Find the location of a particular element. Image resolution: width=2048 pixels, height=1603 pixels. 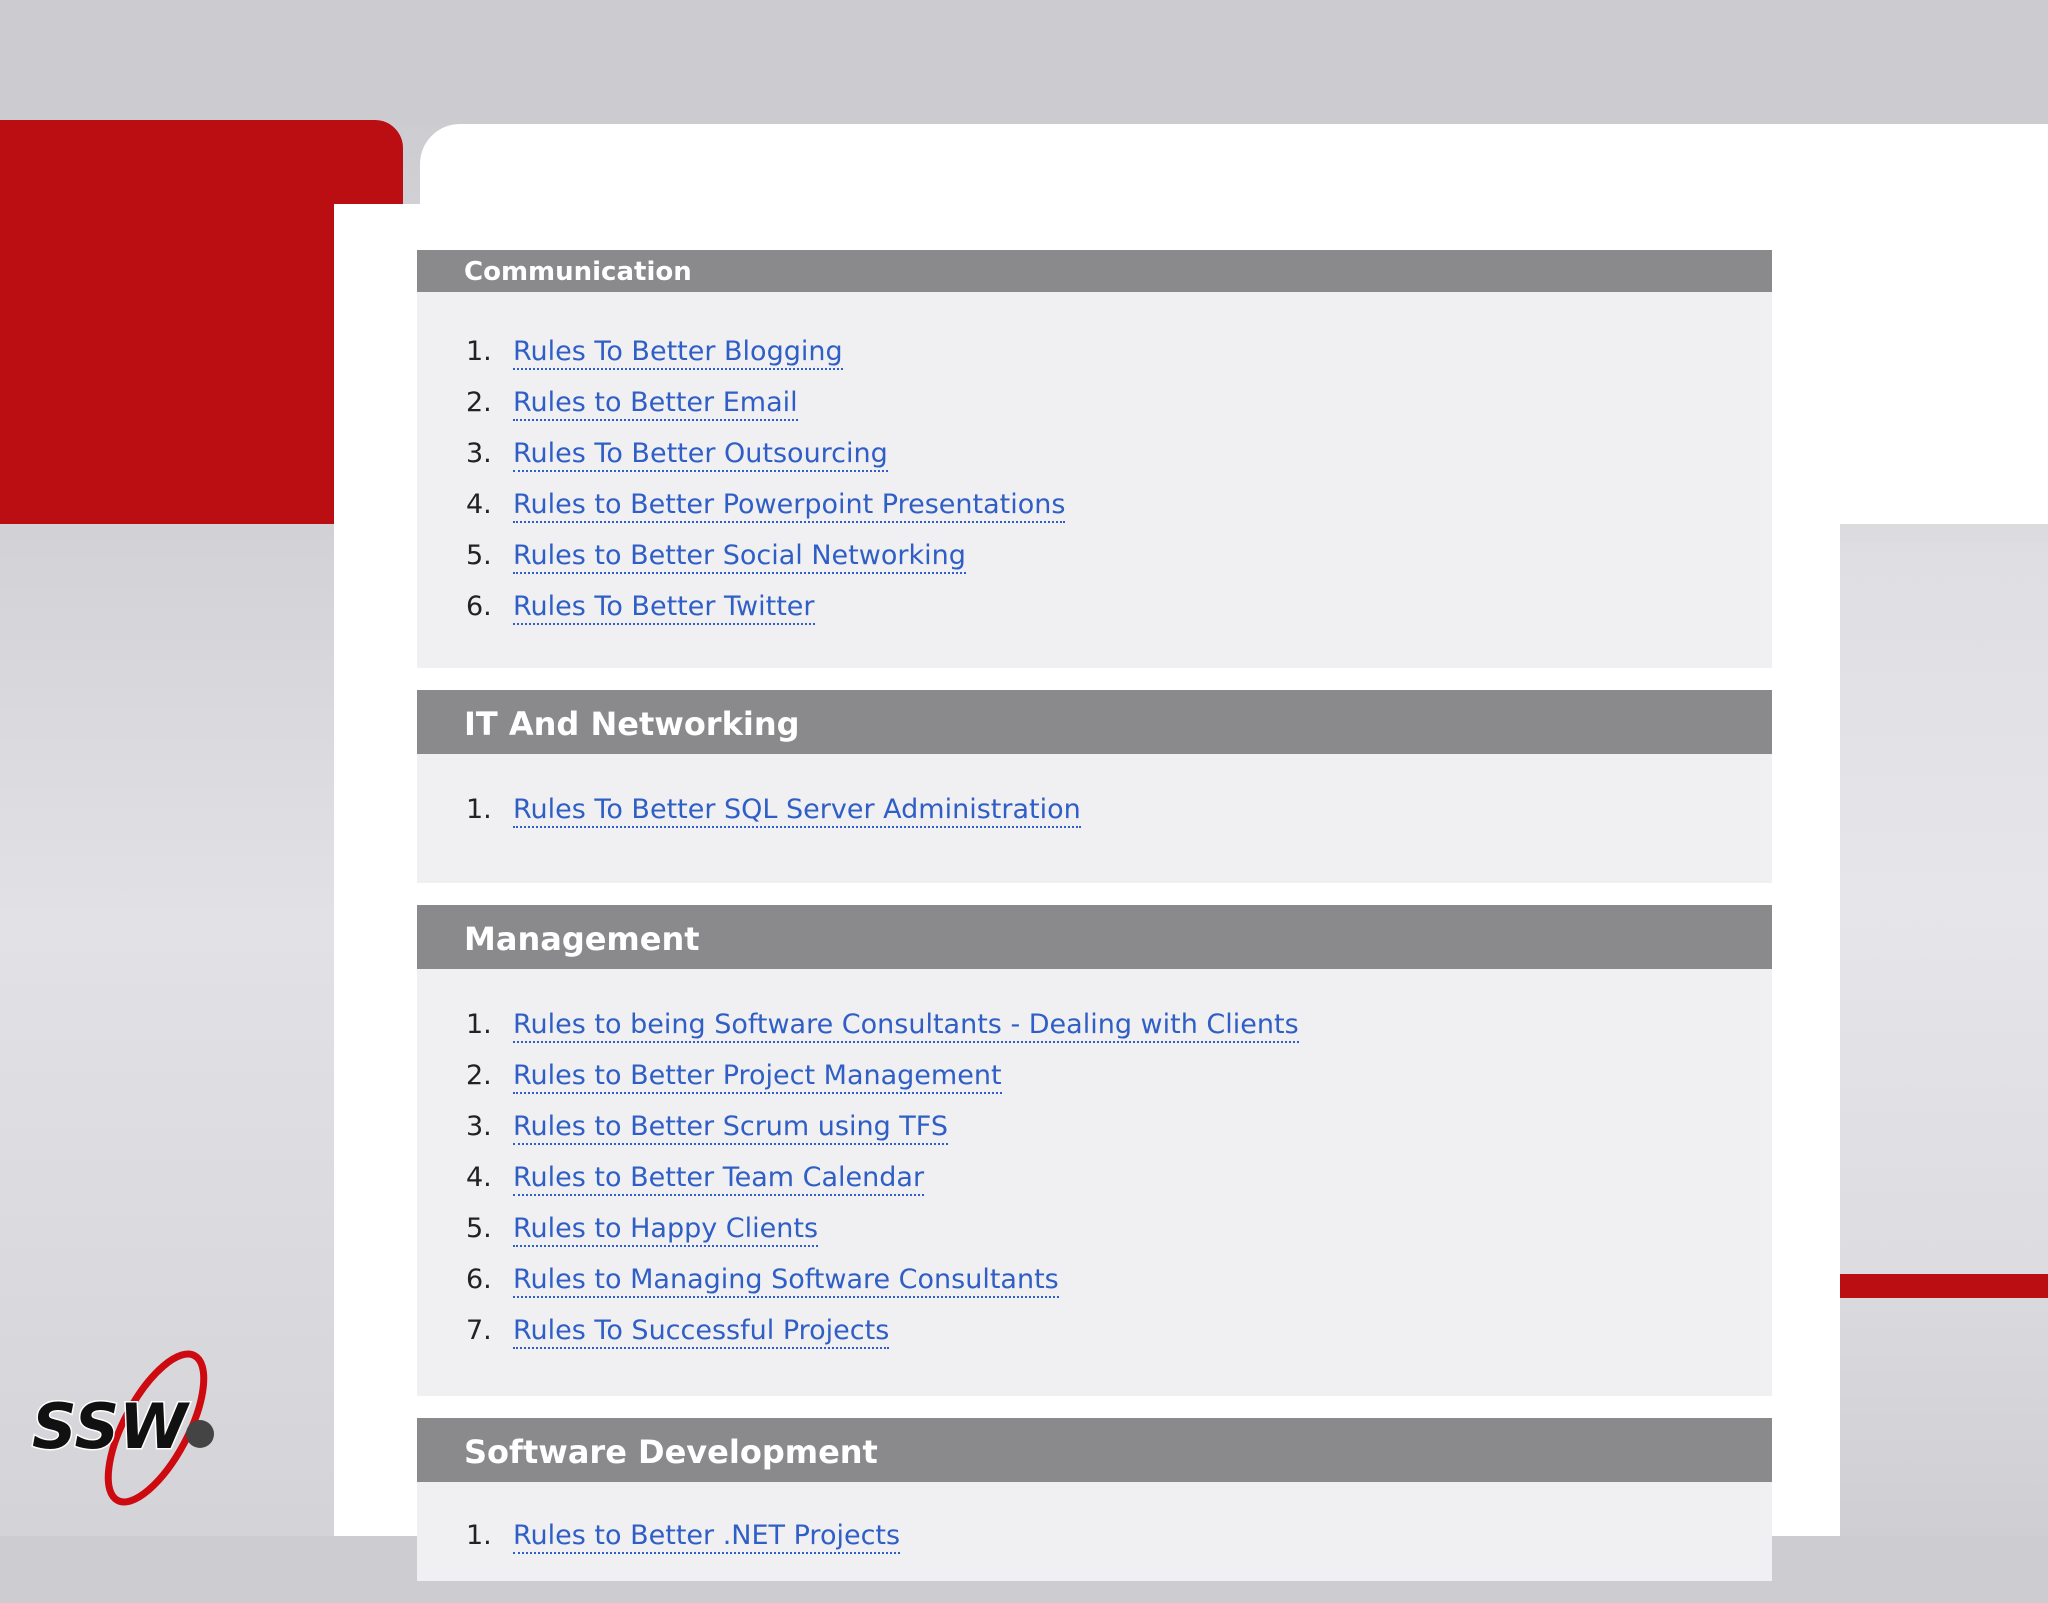

item-number: 7. is located at coordinates (479, 1330).